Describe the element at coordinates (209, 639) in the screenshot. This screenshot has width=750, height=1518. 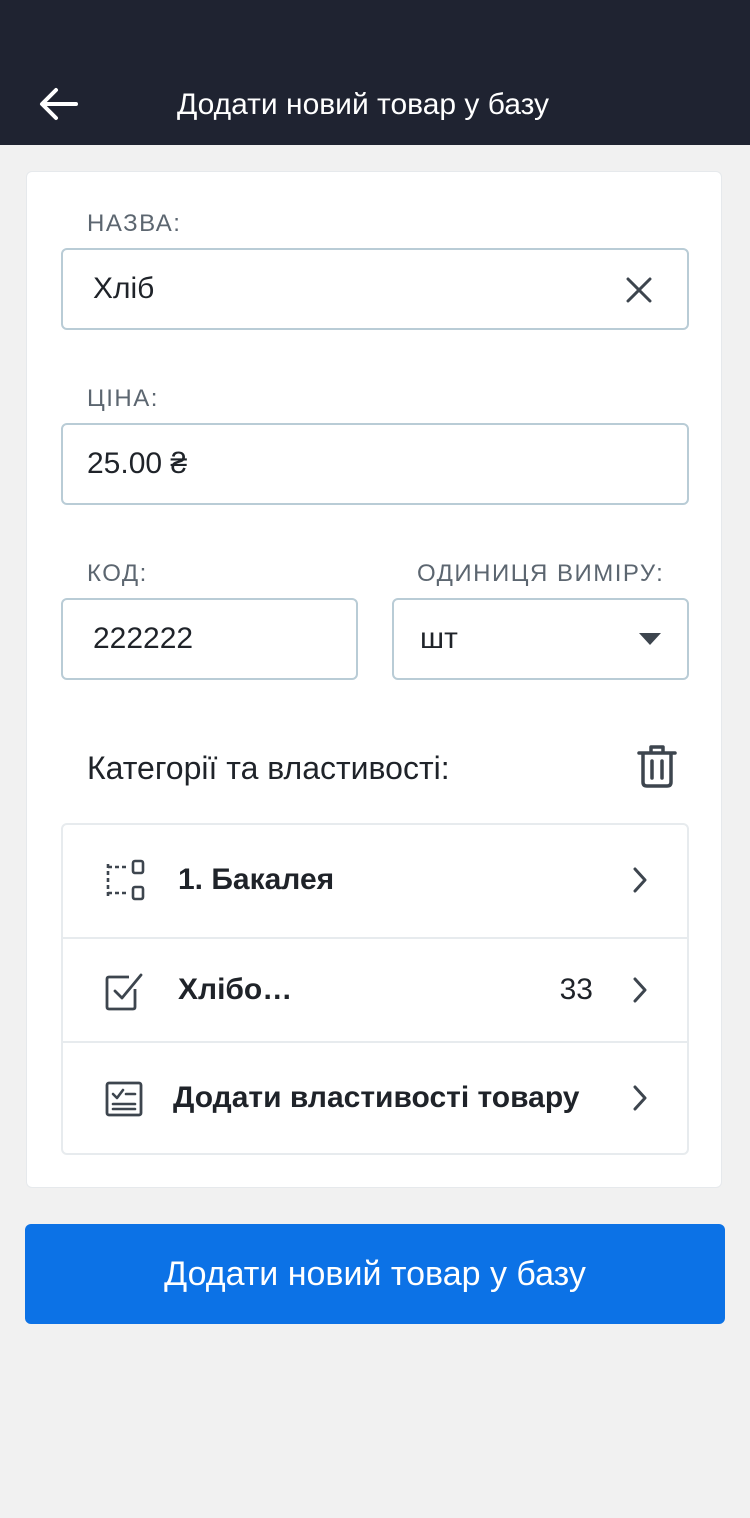
I see `code-field: 222222` at that location.